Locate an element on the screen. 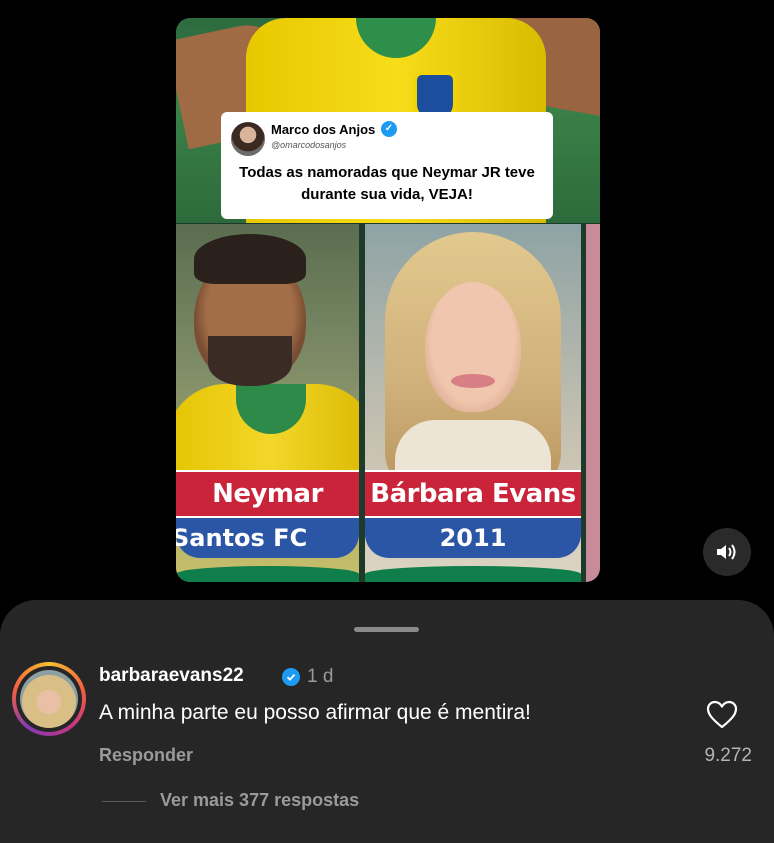 This screenshot has width=774, height=843. card-barbara-evans: Bárbara Evans 2011 is located at coordinates (473, 403).